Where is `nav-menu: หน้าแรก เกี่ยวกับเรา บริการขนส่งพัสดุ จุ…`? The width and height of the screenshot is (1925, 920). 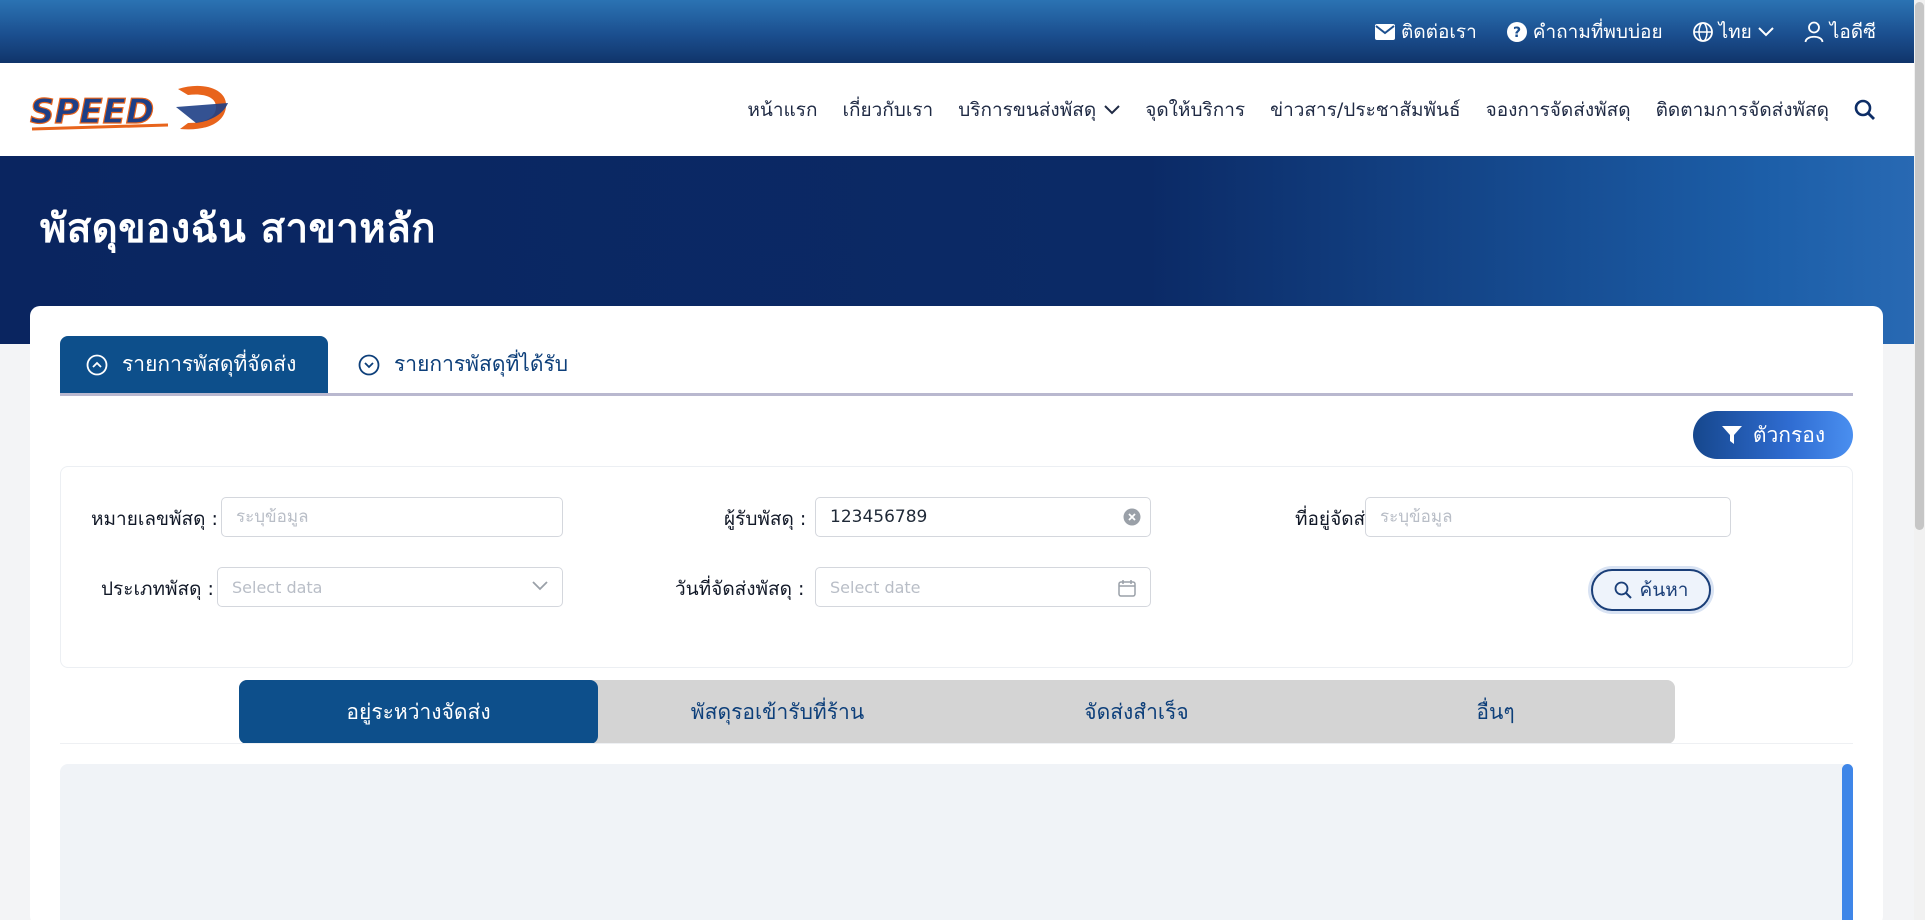
nav-menu: หน้าแรก เกี่ยวกับเรา บริการขนส่งพัสดุ จุ… is located at coordinates (1311, 109).